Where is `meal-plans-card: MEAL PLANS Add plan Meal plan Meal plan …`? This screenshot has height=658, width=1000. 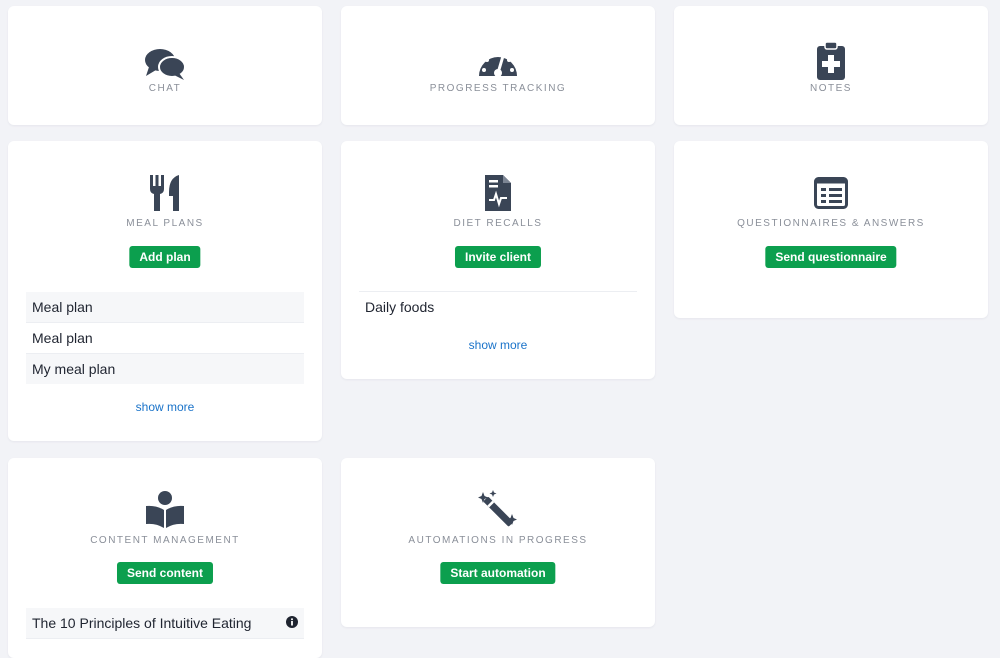
meal-plans-card: MEAL PLANS Add plan Meal plan Meal plan … is located at coordinates (165, 291).